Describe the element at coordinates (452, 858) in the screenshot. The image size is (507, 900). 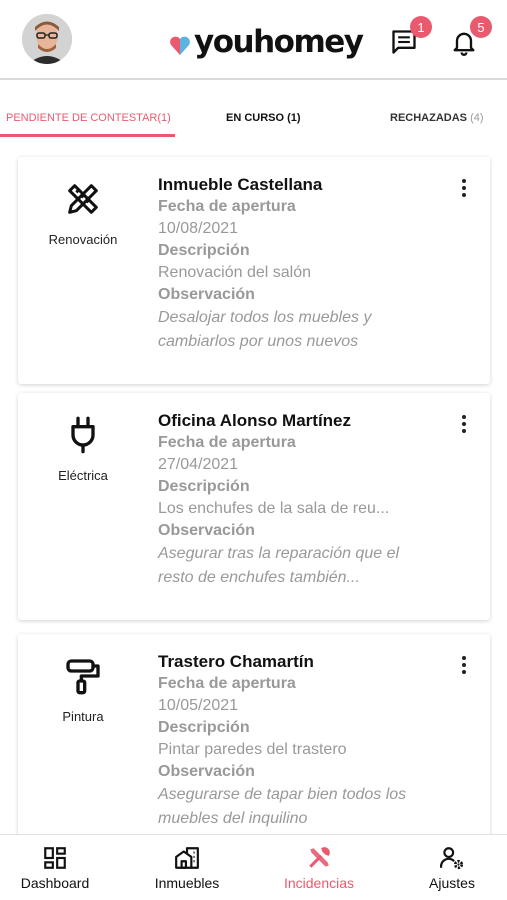
I see `user-settings-icon` at that location.